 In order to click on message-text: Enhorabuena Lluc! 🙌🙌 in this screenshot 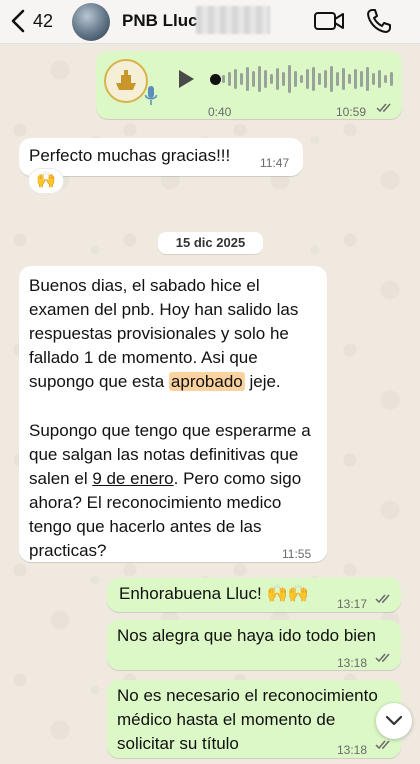, I will do `click(214, 593)`.